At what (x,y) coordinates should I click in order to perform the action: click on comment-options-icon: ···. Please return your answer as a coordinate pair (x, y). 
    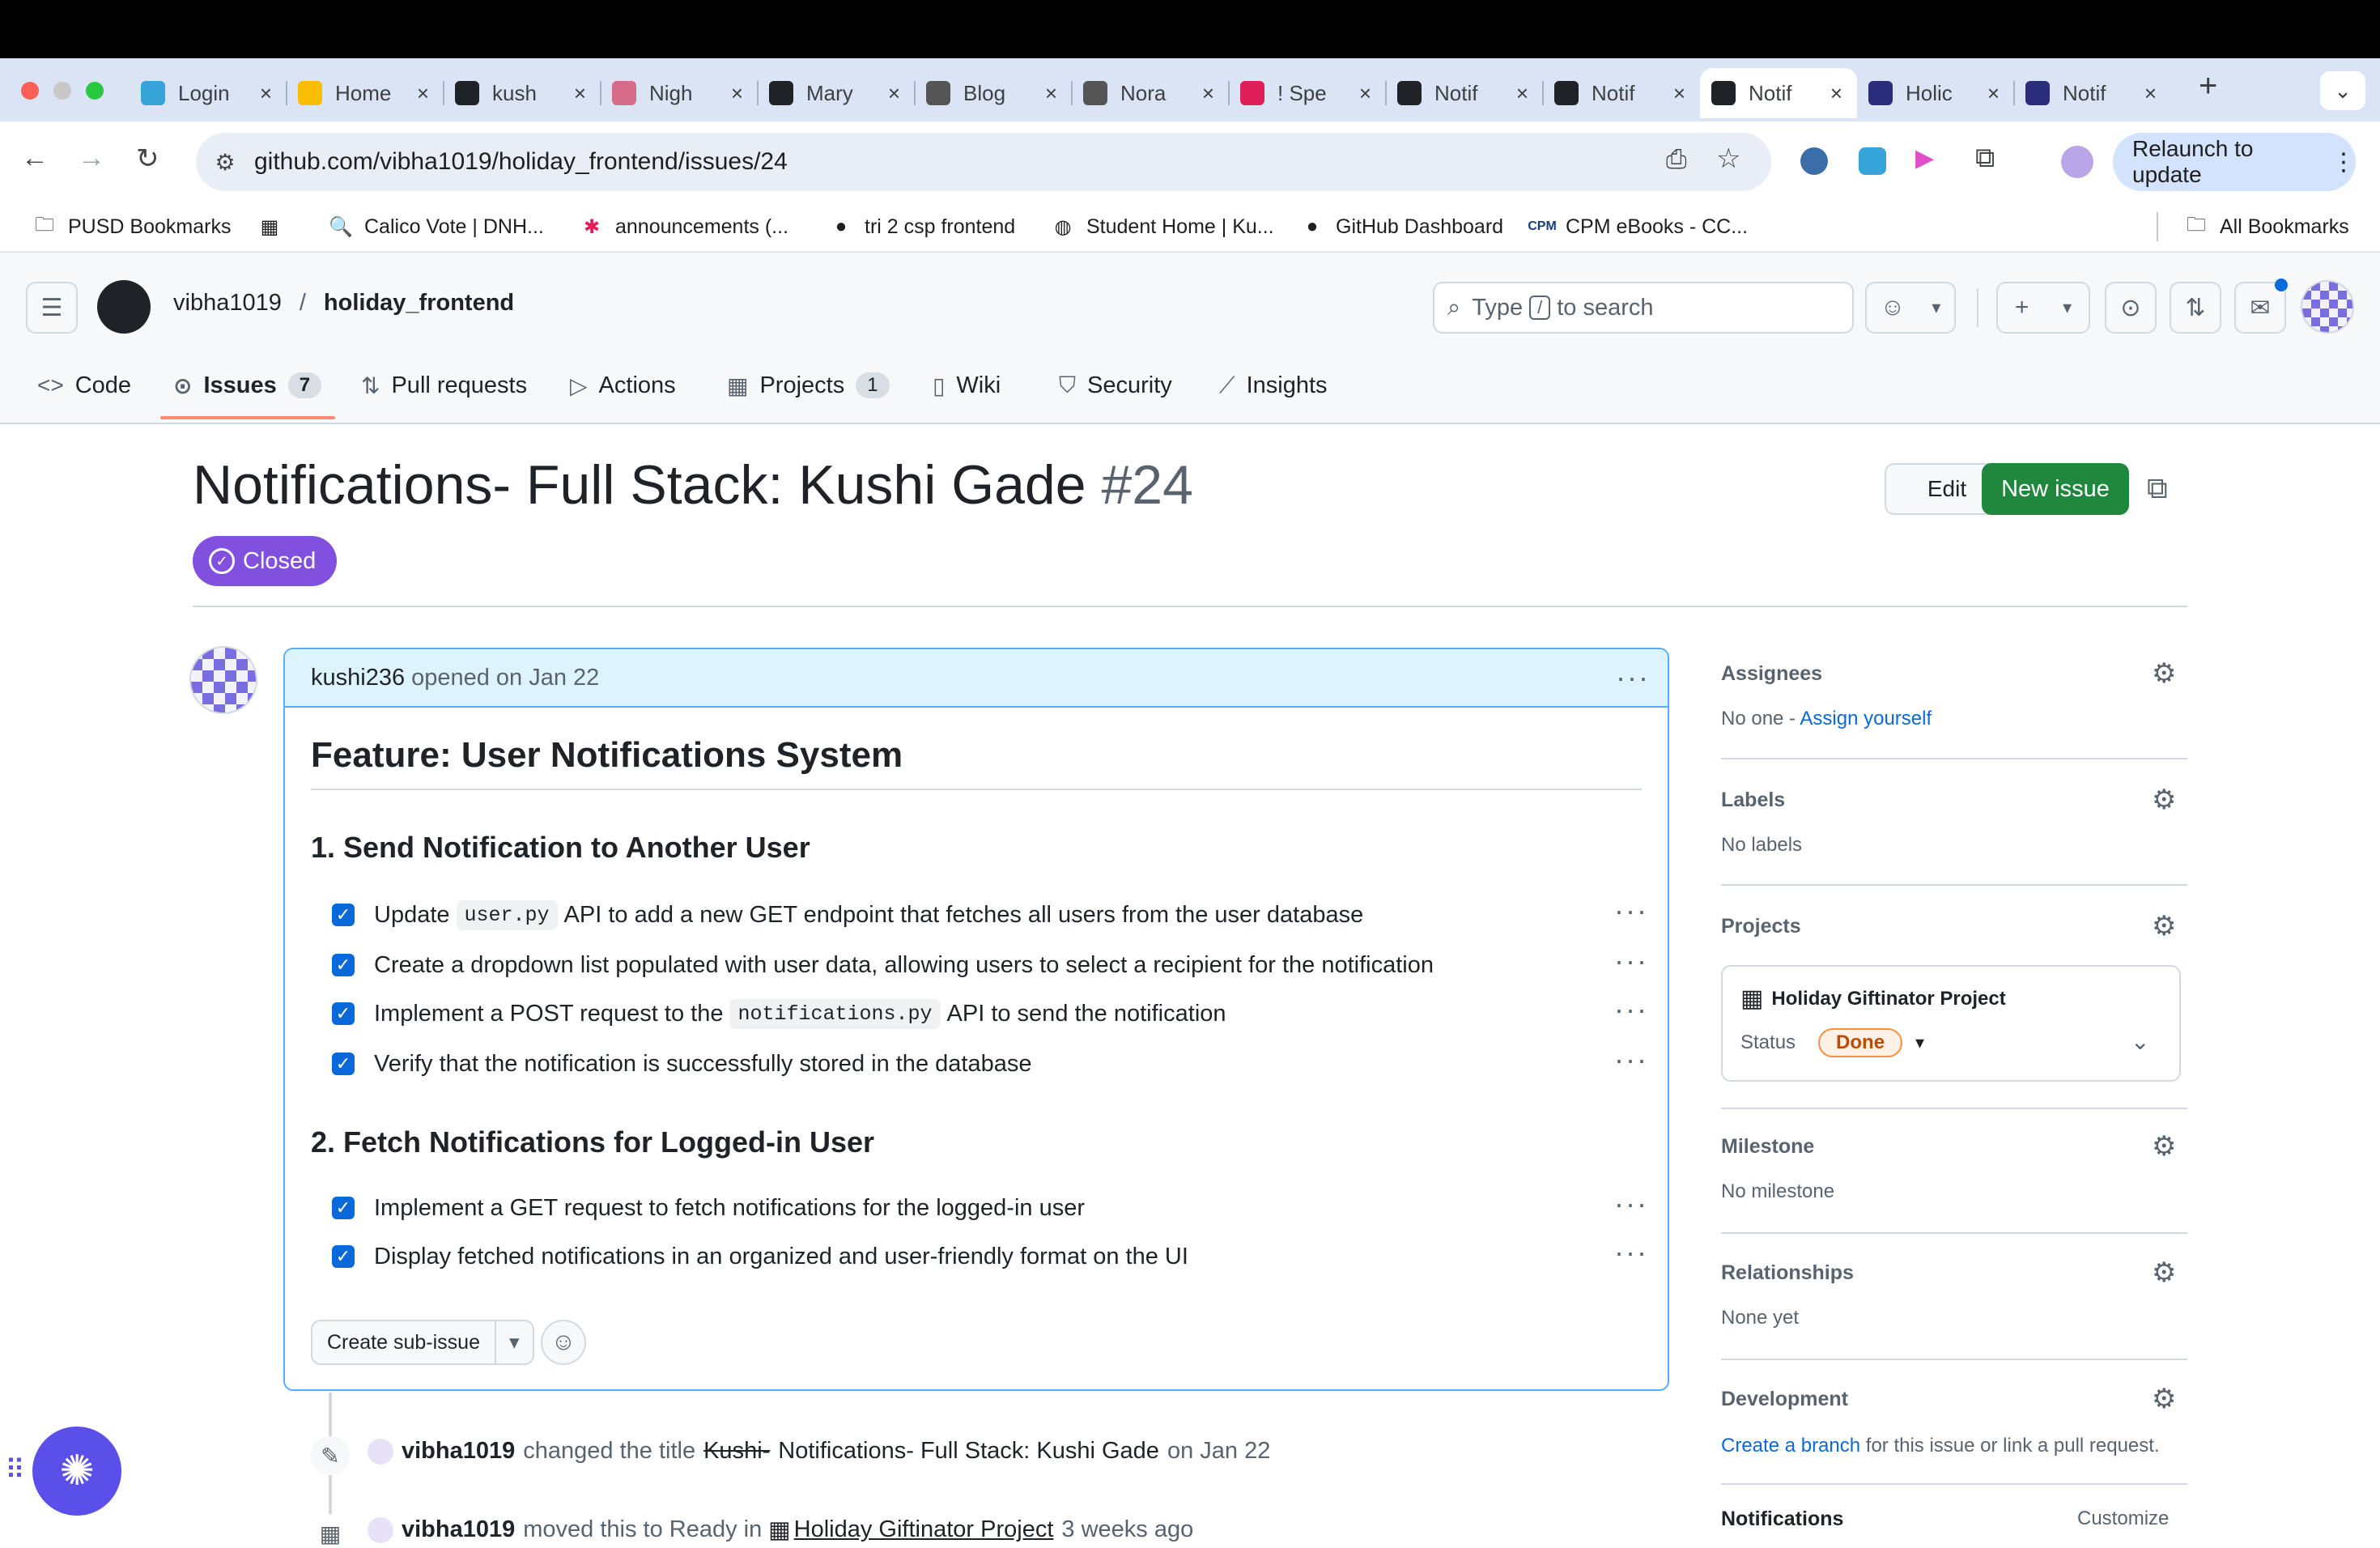
    Looking at the image, I should click on (1633, 678).